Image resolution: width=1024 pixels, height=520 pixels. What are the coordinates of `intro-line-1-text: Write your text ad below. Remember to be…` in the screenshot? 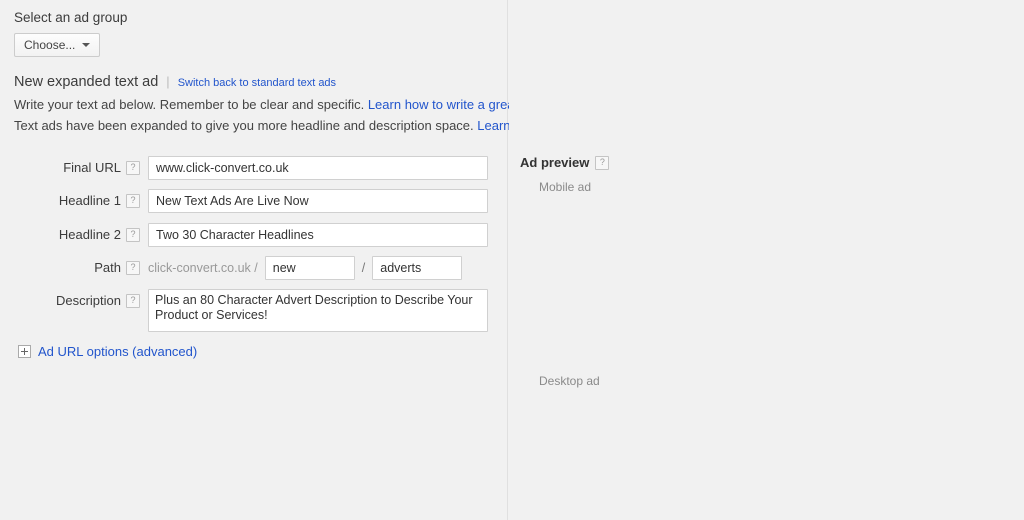 It's located at (189, 104).